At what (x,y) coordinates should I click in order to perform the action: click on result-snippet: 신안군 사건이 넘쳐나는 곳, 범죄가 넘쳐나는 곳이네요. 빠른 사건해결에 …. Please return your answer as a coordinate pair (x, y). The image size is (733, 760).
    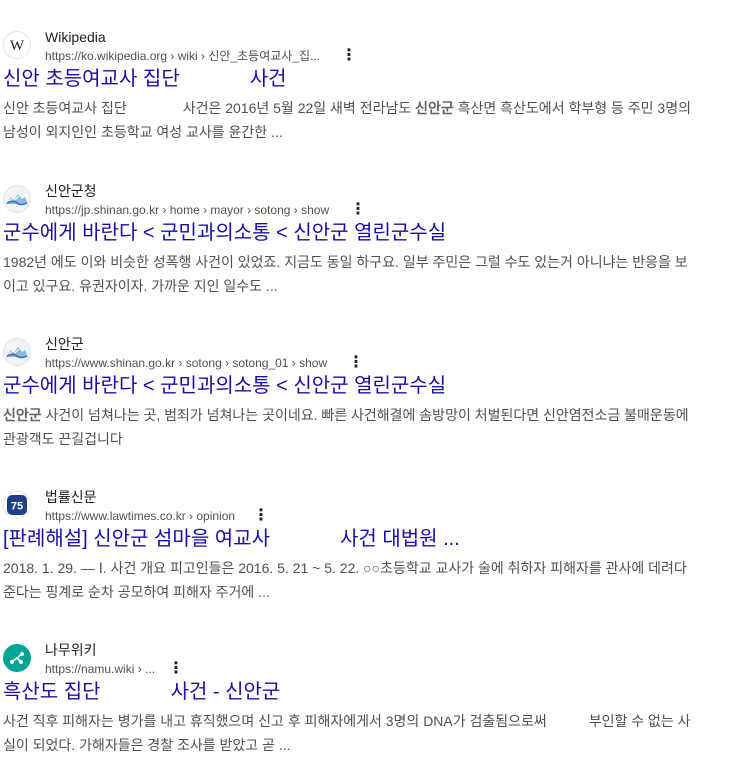
    Looking at the image, I should click on (346, 427).